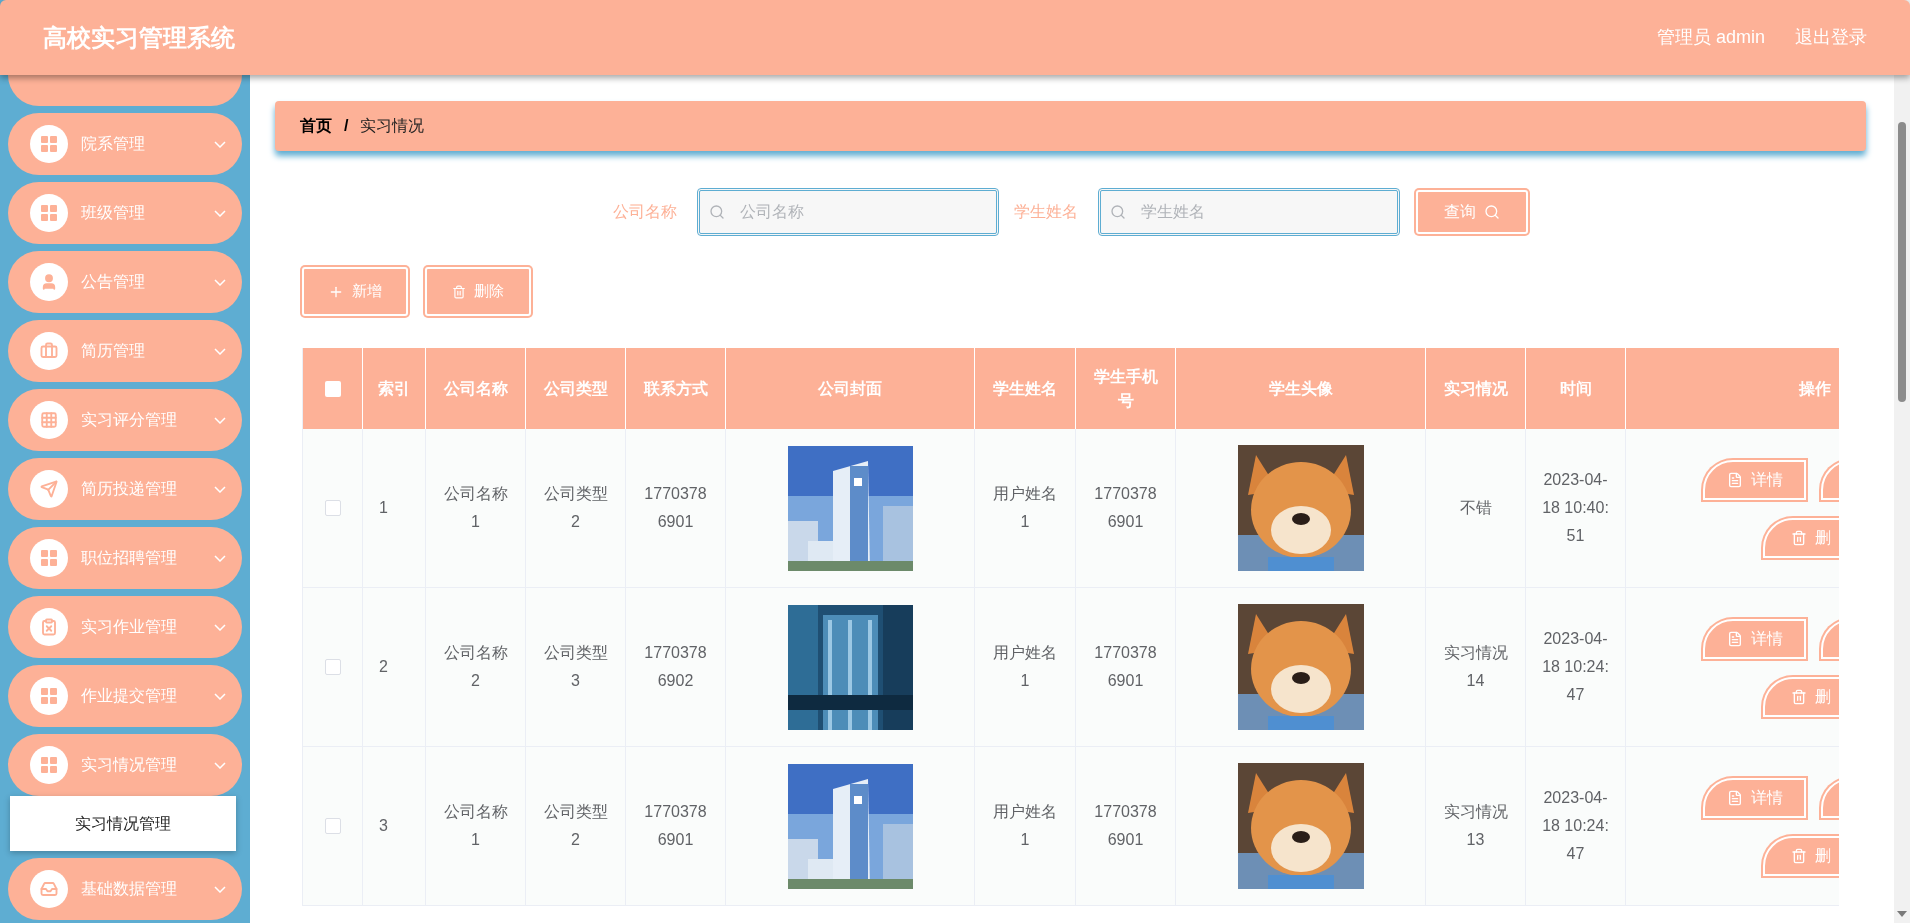 This screenshot has width=1910, height=923. What do you see at coordinates (848, 212) in the screenshot?
I see `search-field: 公司名称` at bounding box center [848, 212].